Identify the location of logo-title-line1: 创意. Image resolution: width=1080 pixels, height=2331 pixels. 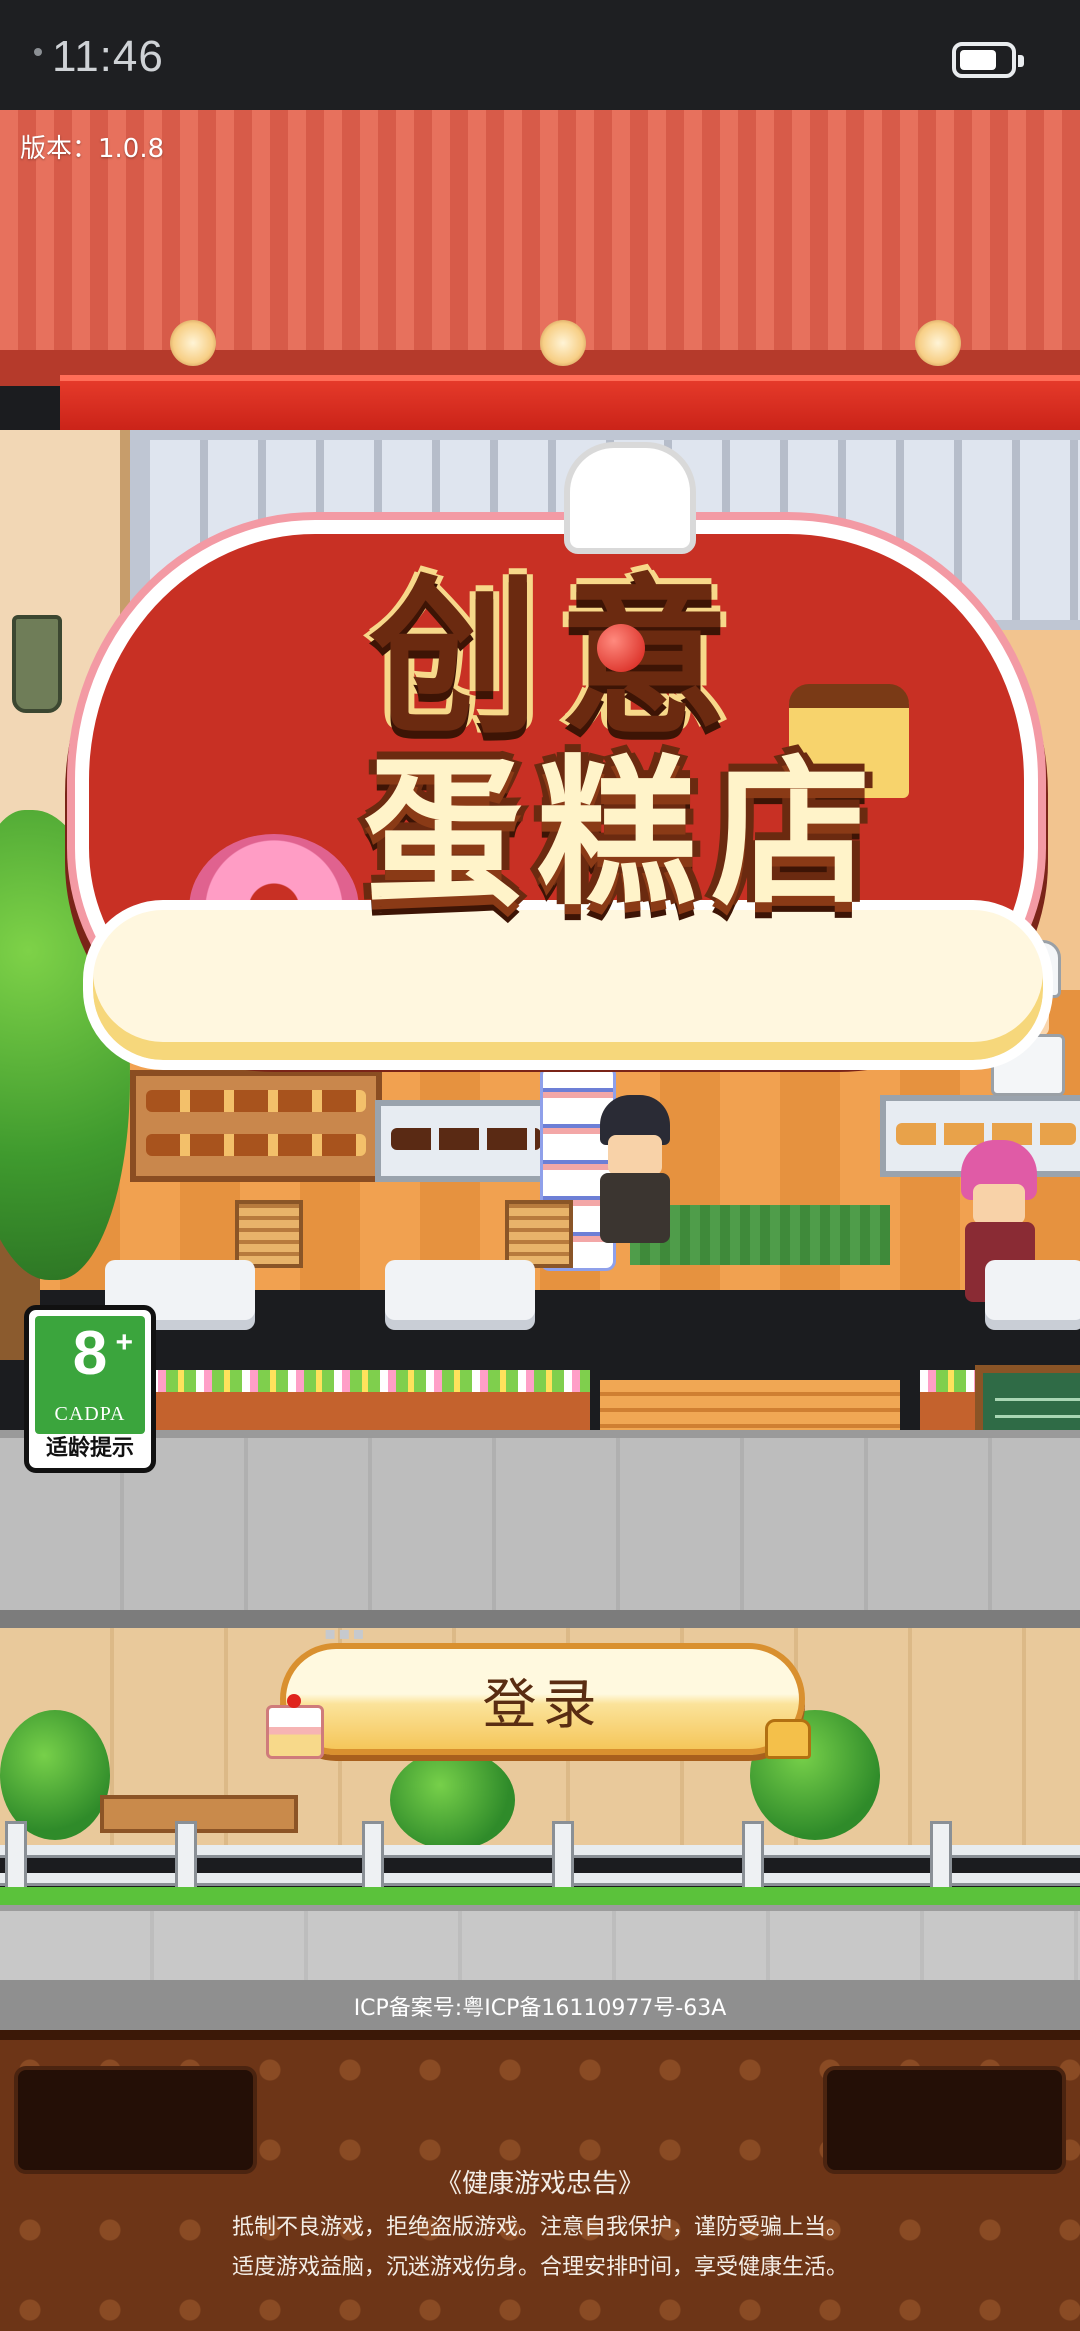
(558, 659).